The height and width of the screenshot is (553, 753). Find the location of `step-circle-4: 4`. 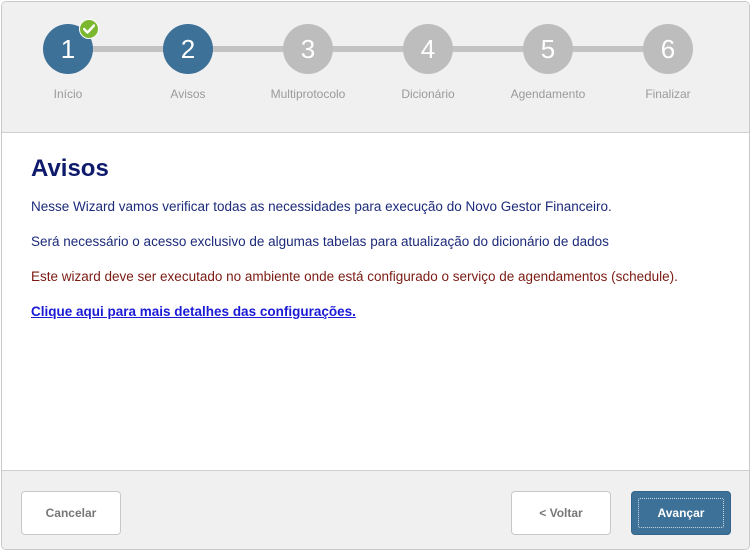

step-circle-4: 4 is located at coordinates (428, 49).